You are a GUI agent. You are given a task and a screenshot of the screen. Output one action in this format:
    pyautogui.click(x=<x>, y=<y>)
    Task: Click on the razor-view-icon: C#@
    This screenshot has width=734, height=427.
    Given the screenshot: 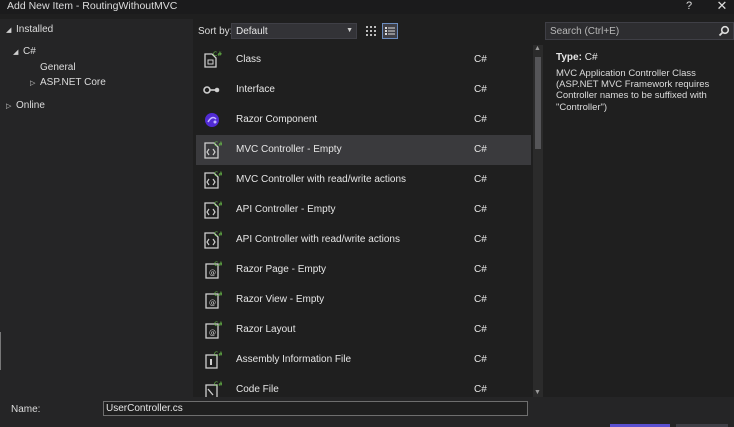 What is the action you would take?
    pyautogui.click(x=212, y=300)
    